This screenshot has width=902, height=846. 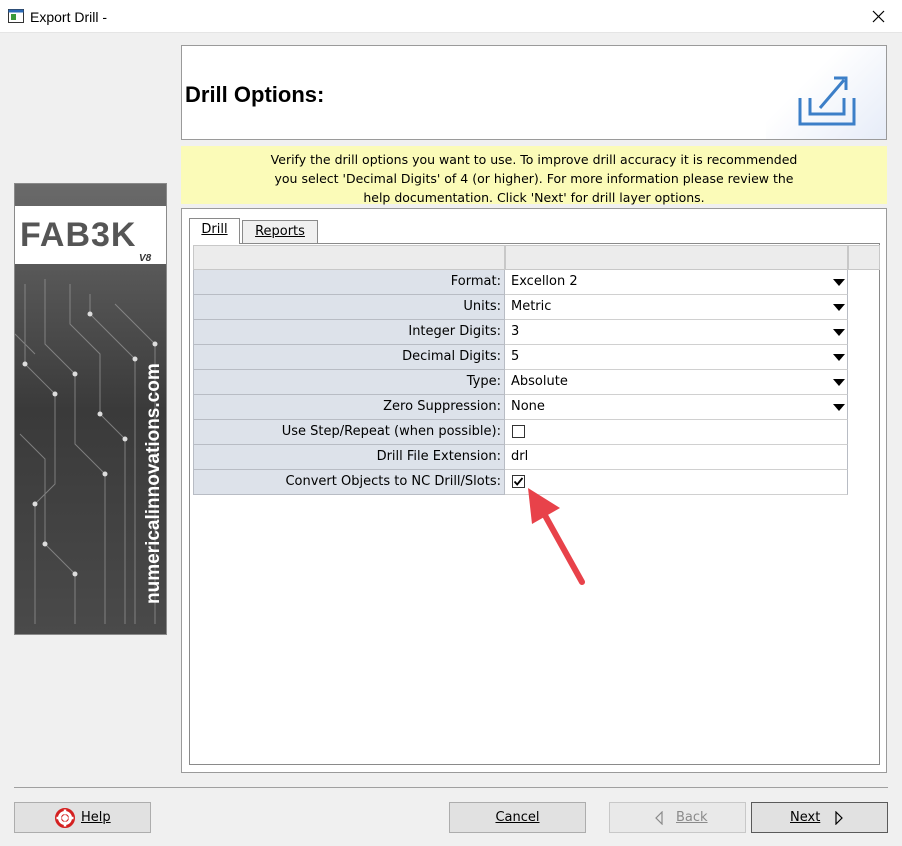 I want to click on step-repeat-cell, so click(x=676, y=432).